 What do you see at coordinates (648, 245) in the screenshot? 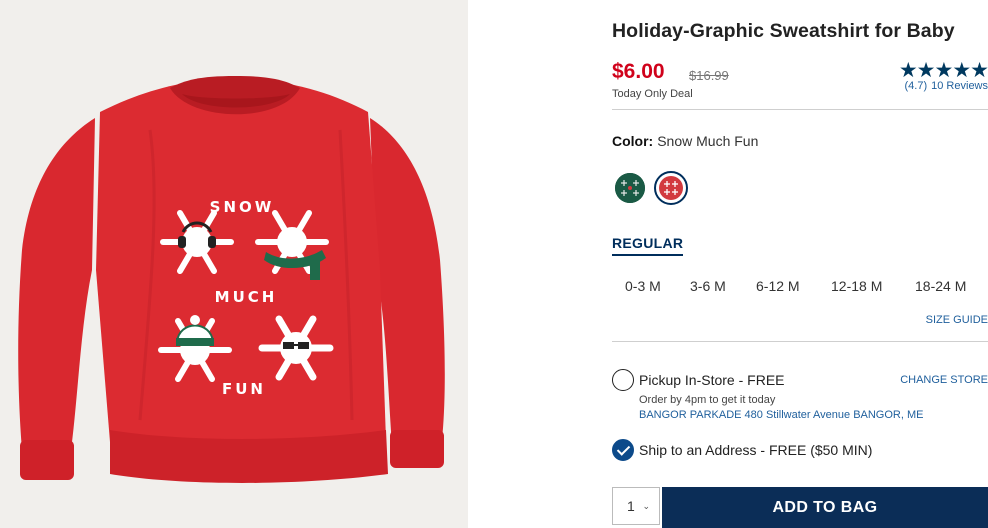
I see `tab-regular: REGULAR` at bounding box center [648, 245].